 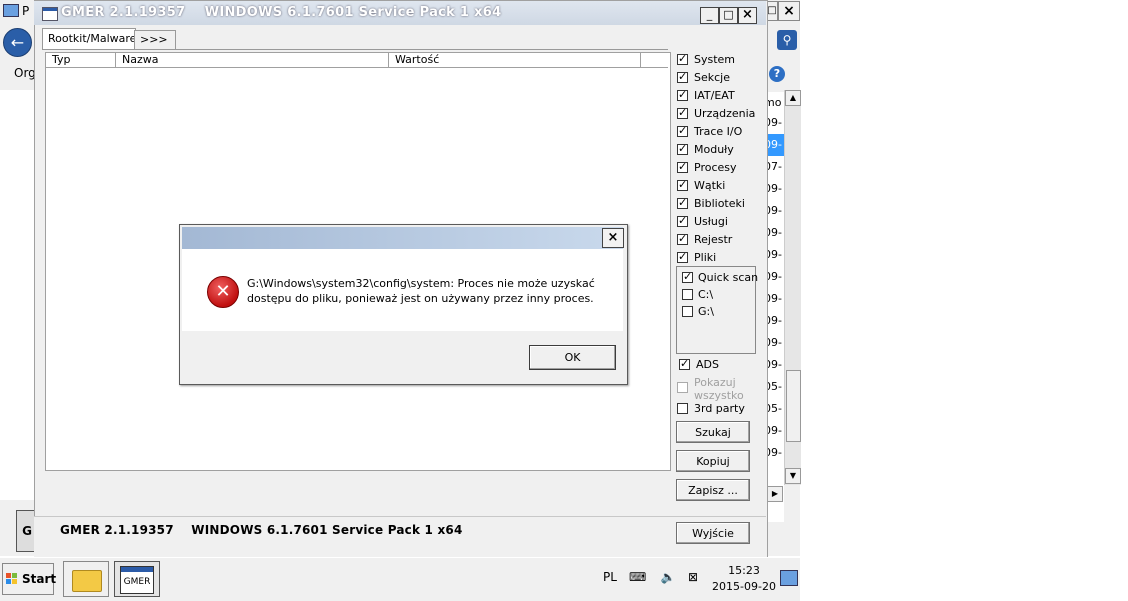 I want to click on column-header-wartosc: Wartość, so click(x=515, y=60).